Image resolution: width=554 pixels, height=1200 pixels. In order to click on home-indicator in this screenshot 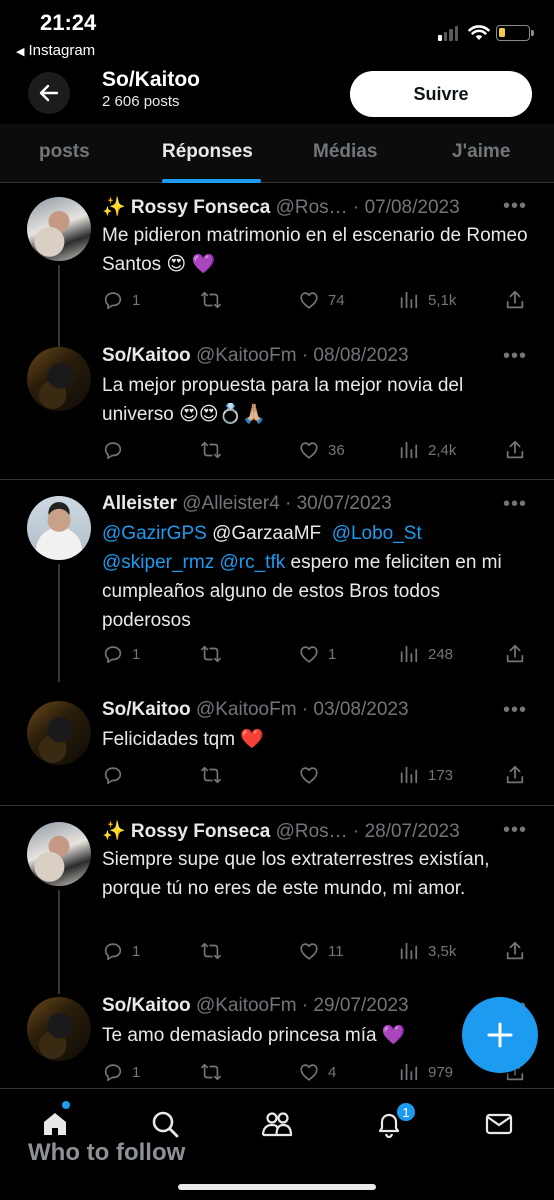, I will do `click(277, 1187)`.